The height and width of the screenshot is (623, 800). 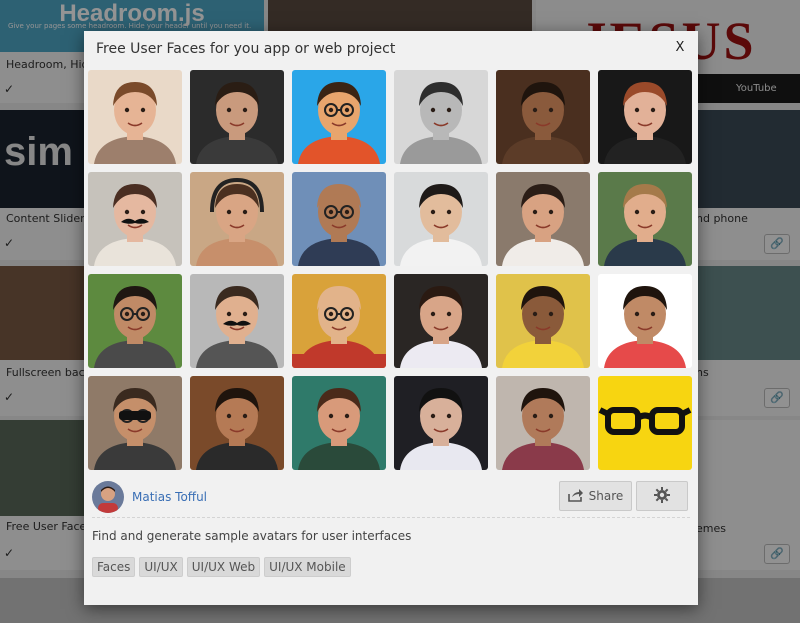 What do you see at coordinates (161, 567) in the screenshot?
I see `tag-ui-ux: UI/UX` at bounding box center [161, 567].